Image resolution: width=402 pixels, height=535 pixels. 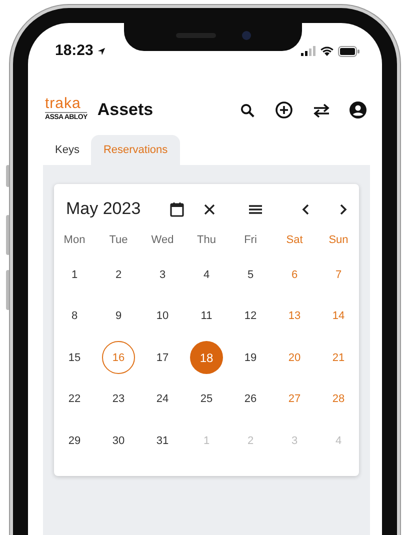 I want to click on weekday-label: Sun, so click(x=339, y=240).